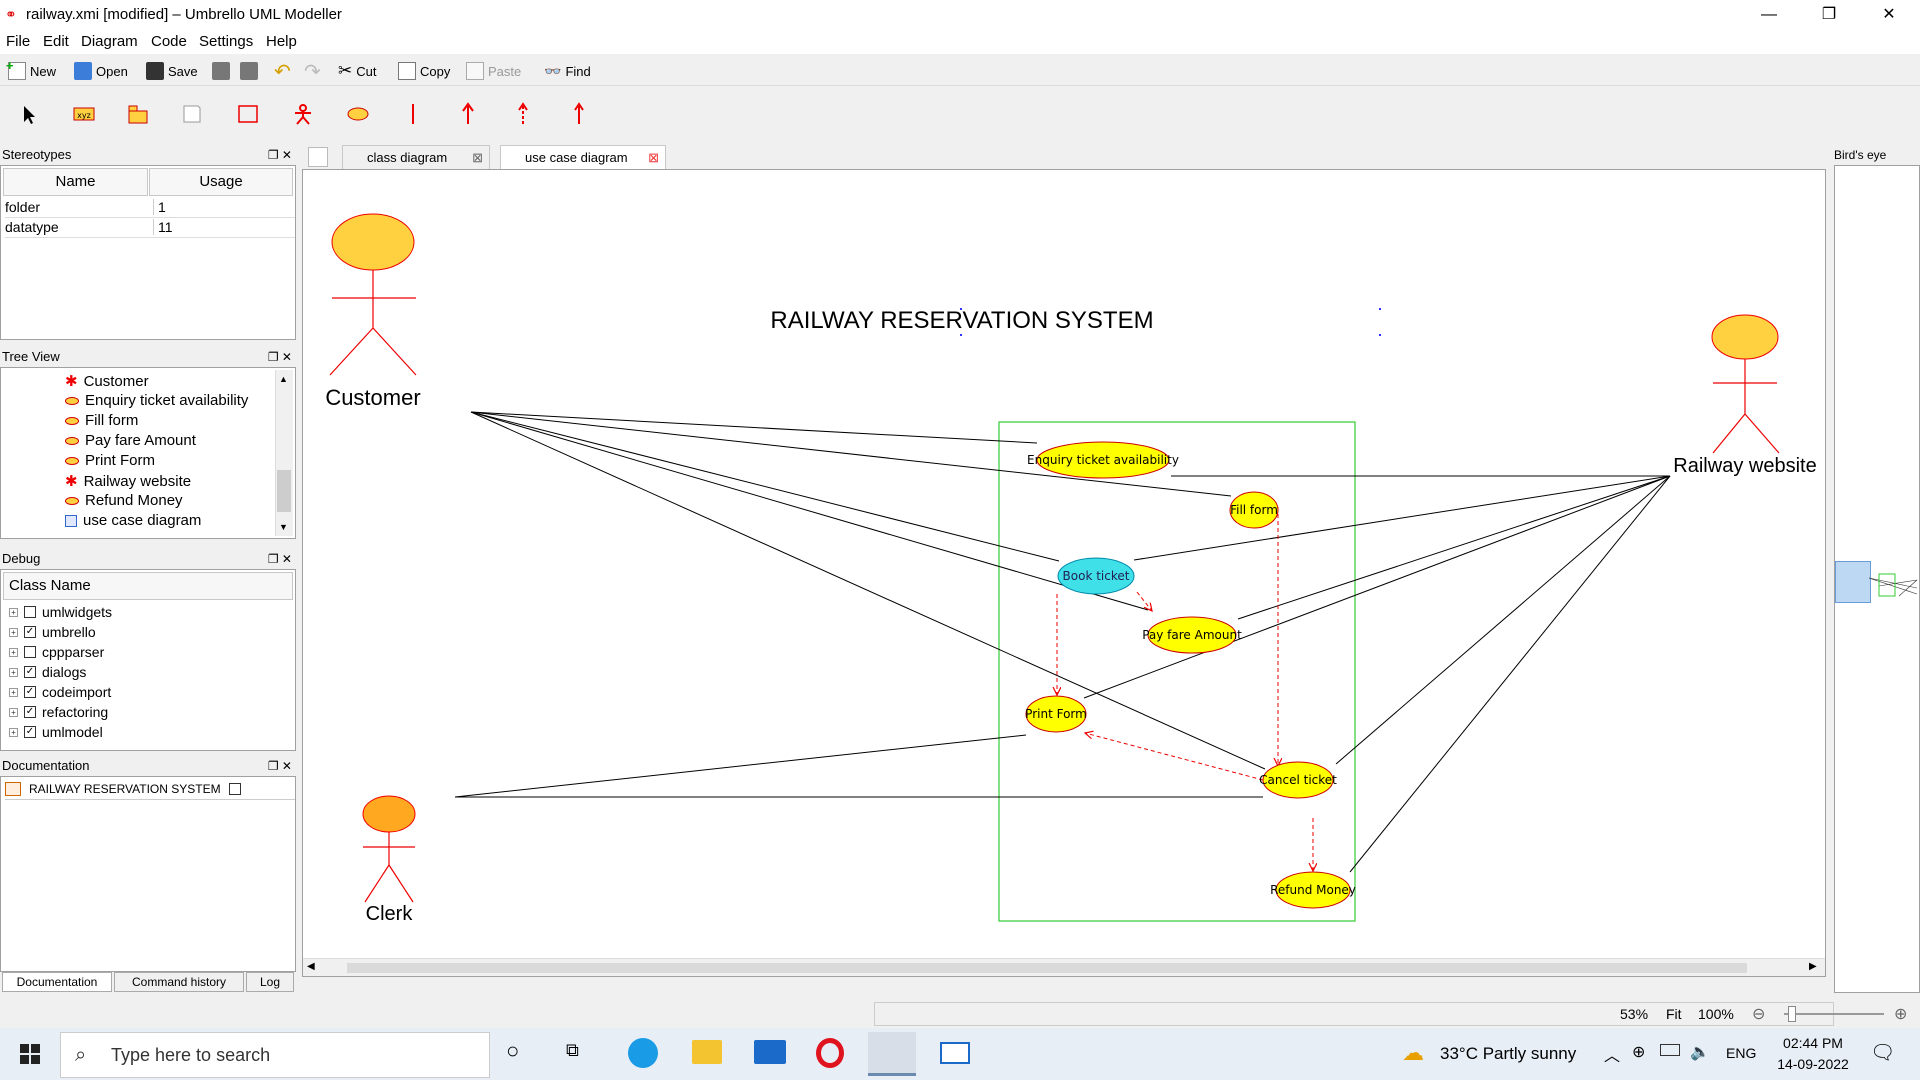 The height and width of the screenshot is (1080, 1920). What do you see at coordinates (169, 41) in the screenshot?
I see `menu-code: Code` at bounding box center [169, 41].